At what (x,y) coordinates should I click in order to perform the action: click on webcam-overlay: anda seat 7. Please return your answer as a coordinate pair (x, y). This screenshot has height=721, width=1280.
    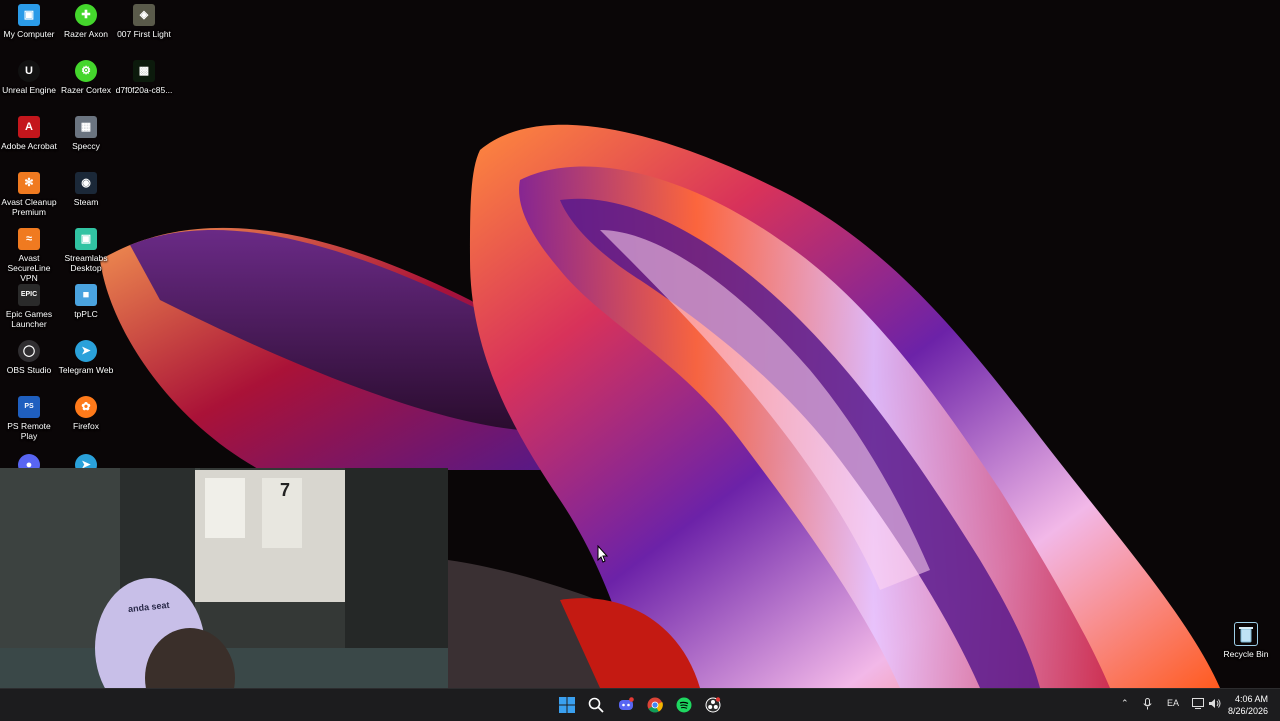
    Looking at the image, I should click on (224, 594).